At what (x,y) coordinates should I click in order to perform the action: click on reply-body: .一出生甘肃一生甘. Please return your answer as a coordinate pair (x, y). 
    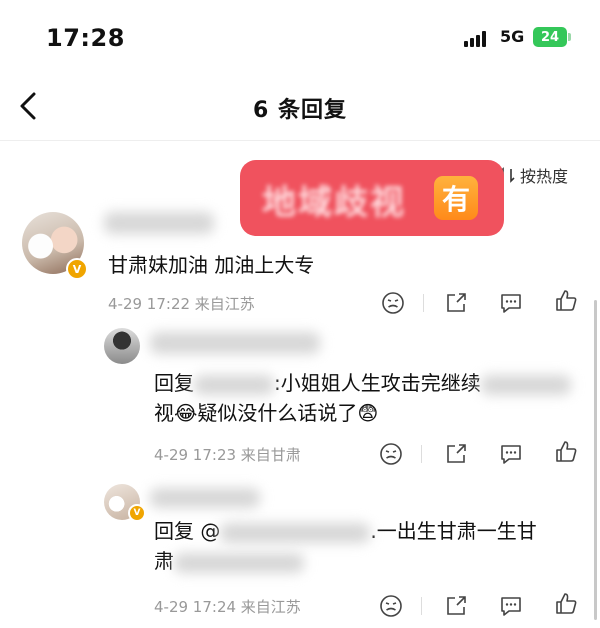
    Looking at the image, I should click on (453, 531).